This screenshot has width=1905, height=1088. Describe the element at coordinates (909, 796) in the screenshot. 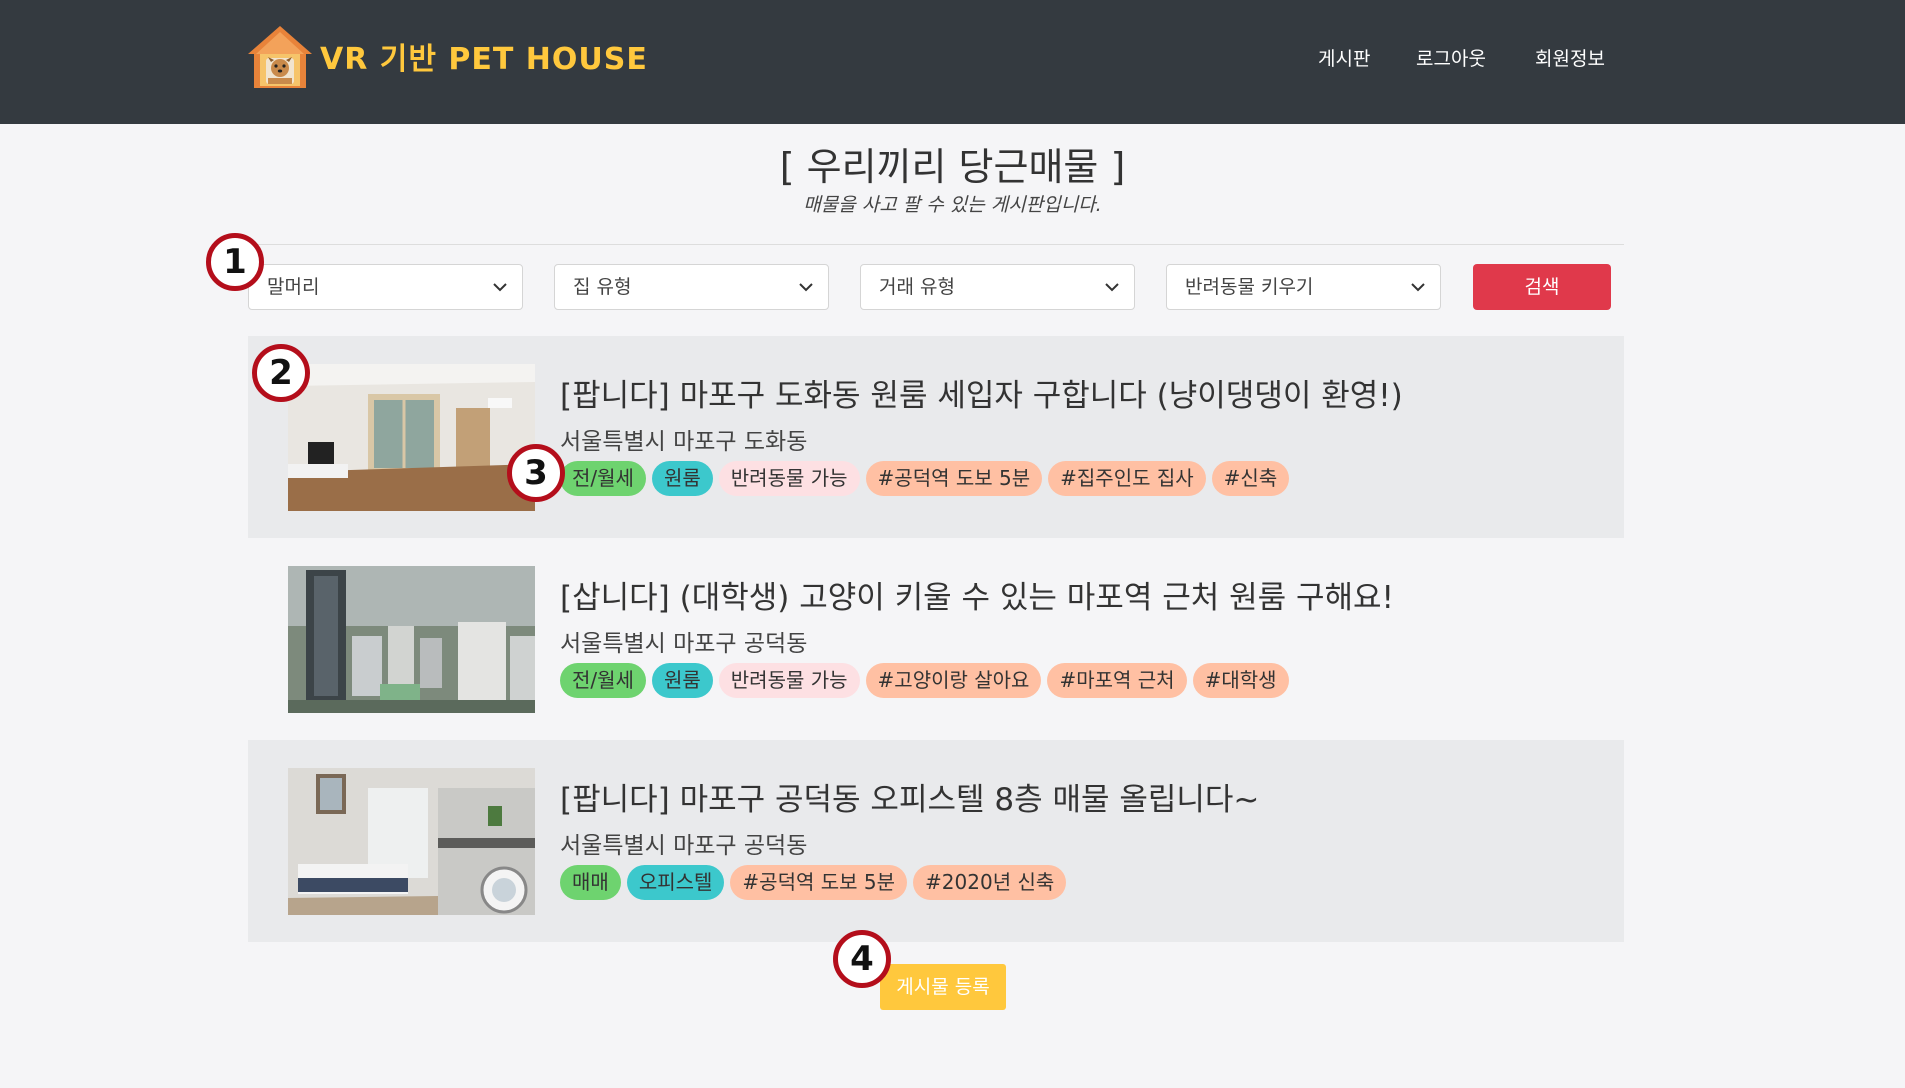

I see `listing-title: [팝니다] 마포구 공덕동 오피스텔 8층 매물 올립니다~` at that location.